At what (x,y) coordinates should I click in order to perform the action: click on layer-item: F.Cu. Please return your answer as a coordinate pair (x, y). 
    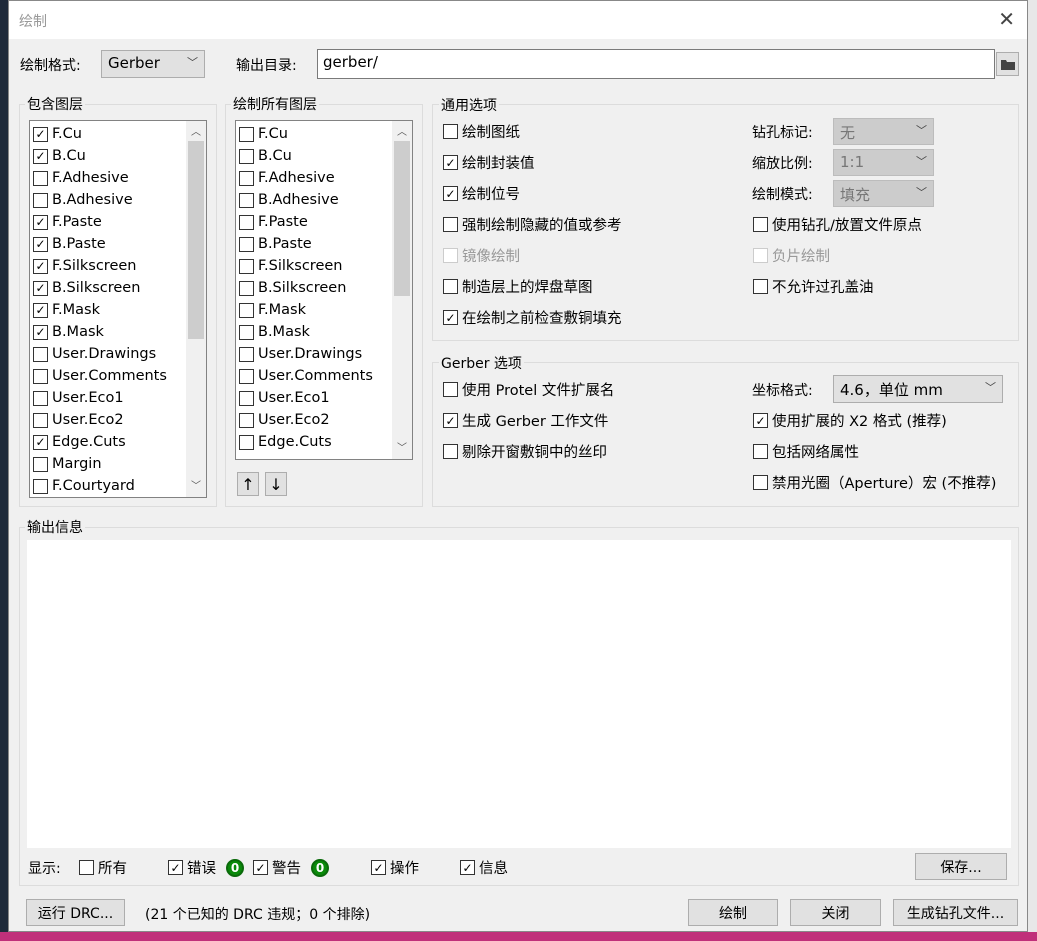
    Looking at the image, I should click on (324, 134).